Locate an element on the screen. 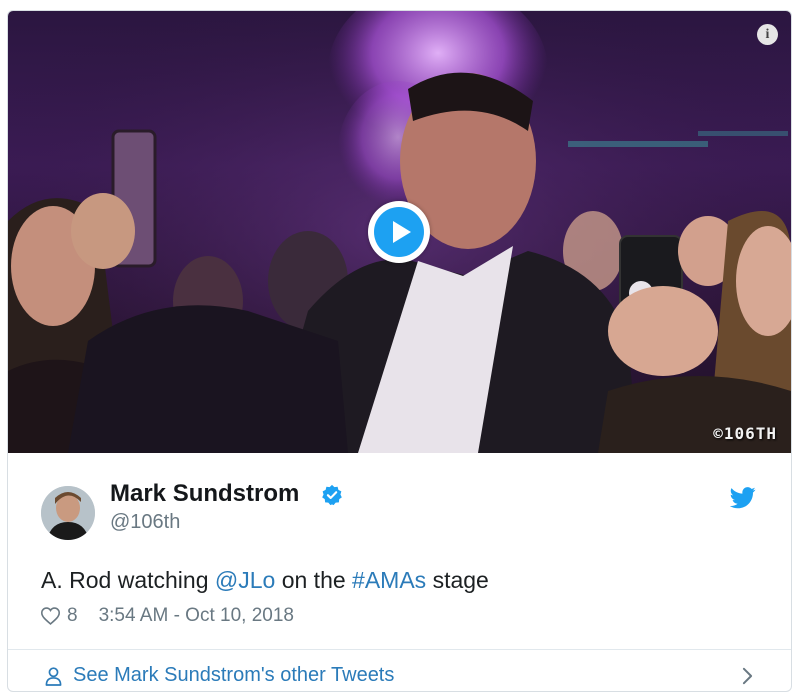  info-button: i is located at coordinates (767, 34).